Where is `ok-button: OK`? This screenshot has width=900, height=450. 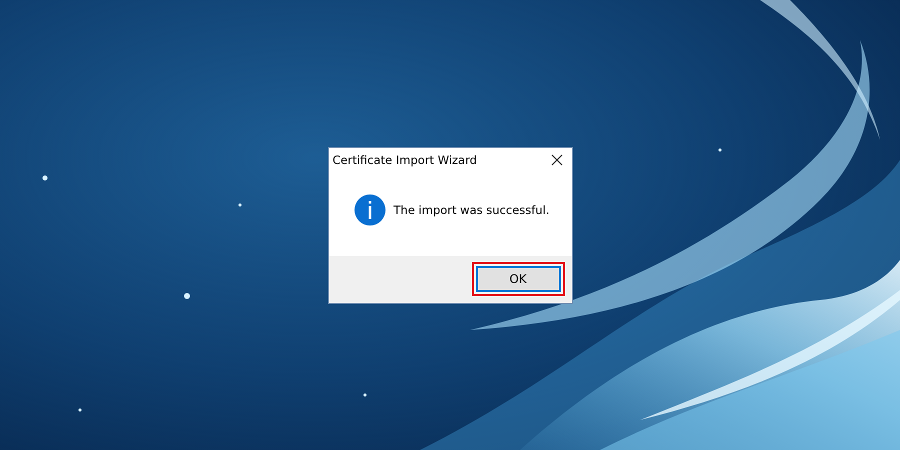
ok-button: OK is located at coordinates (518, 279).